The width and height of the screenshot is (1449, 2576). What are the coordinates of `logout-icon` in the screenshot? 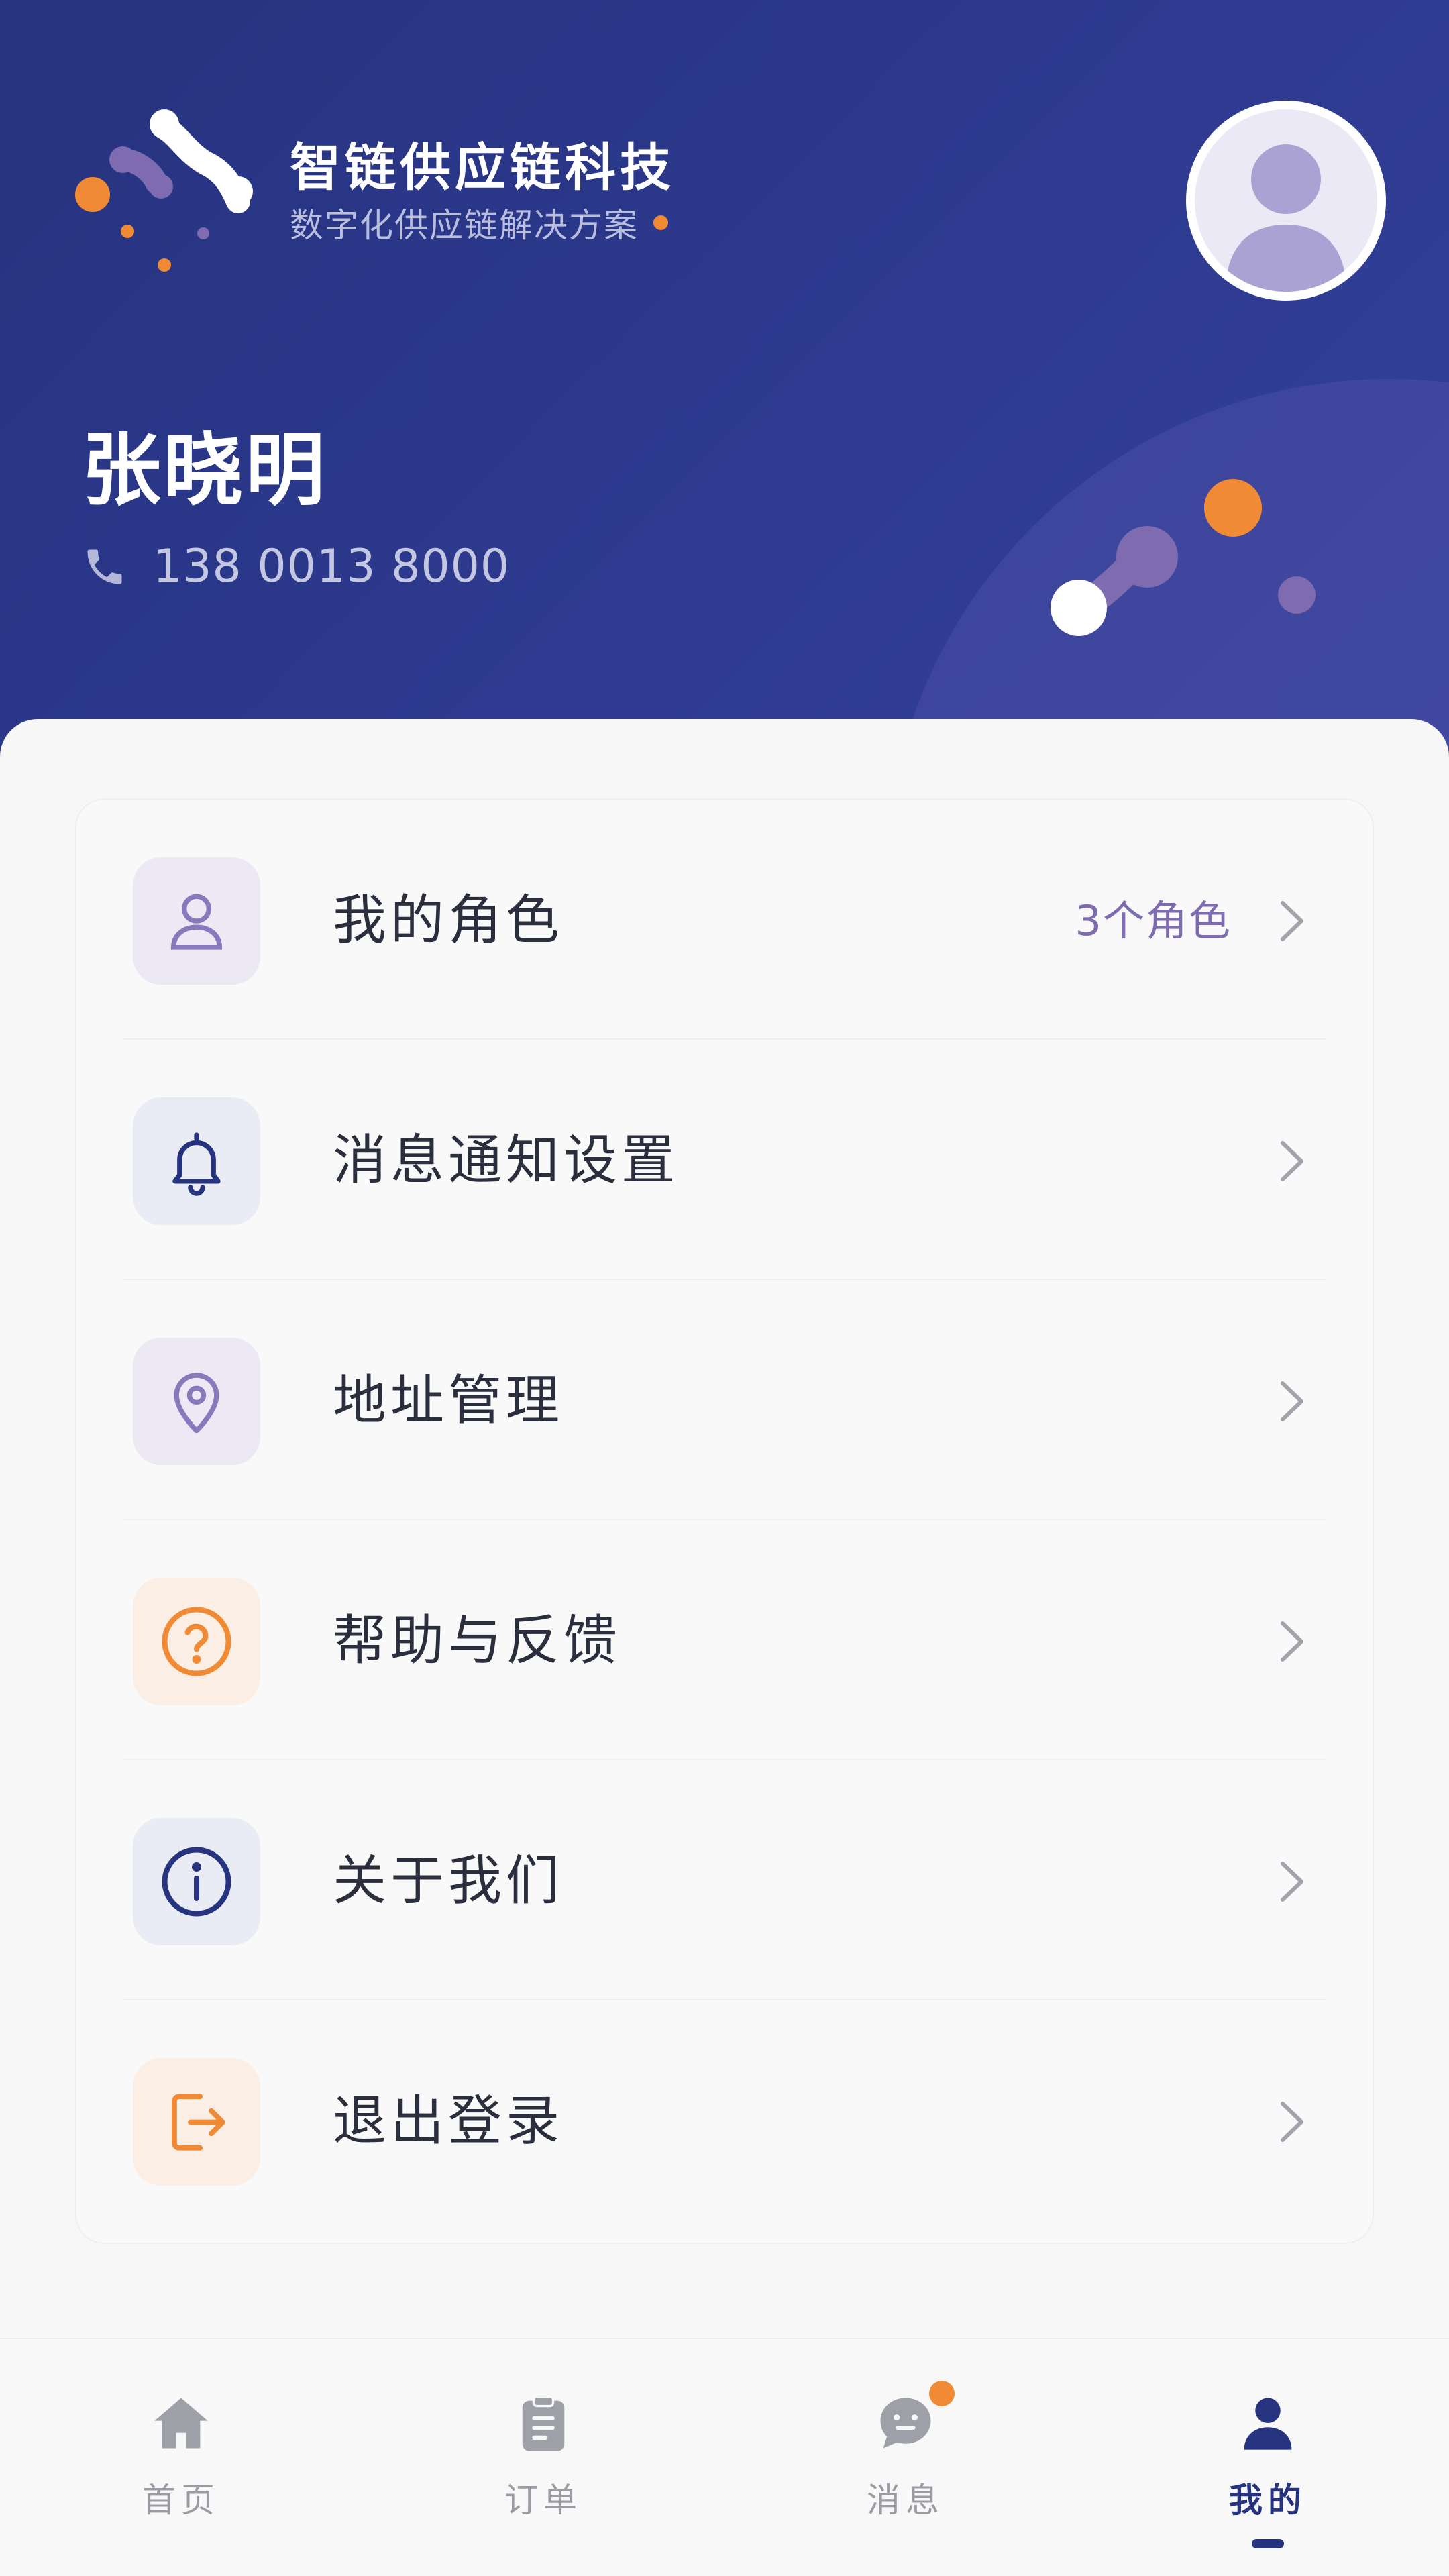 It's located at (196, 2122).